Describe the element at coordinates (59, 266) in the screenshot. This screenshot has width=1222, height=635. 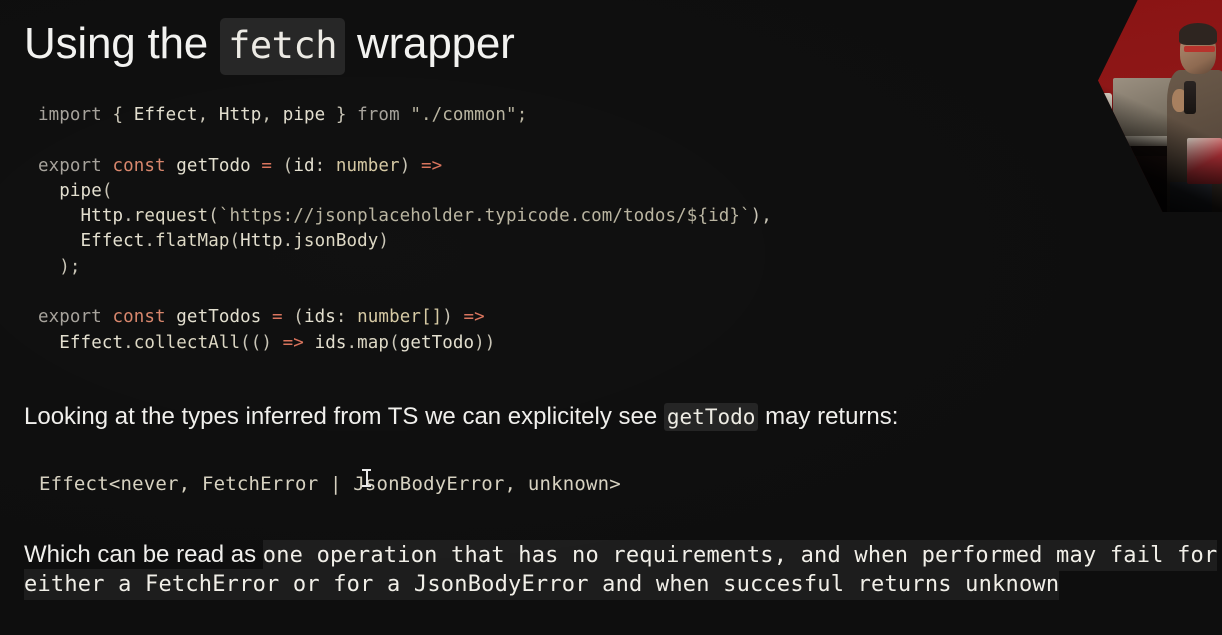
I see `code-token: );` at that location.